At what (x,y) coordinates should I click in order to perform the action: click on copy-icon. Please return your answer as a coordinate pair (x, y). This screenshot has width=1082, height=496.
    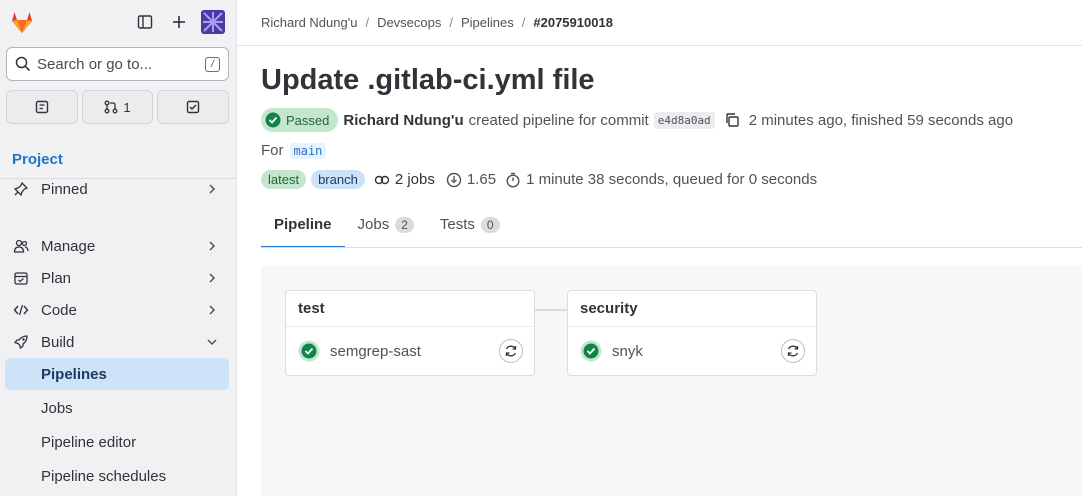
    Looking at the image, I should click on (732, 120).